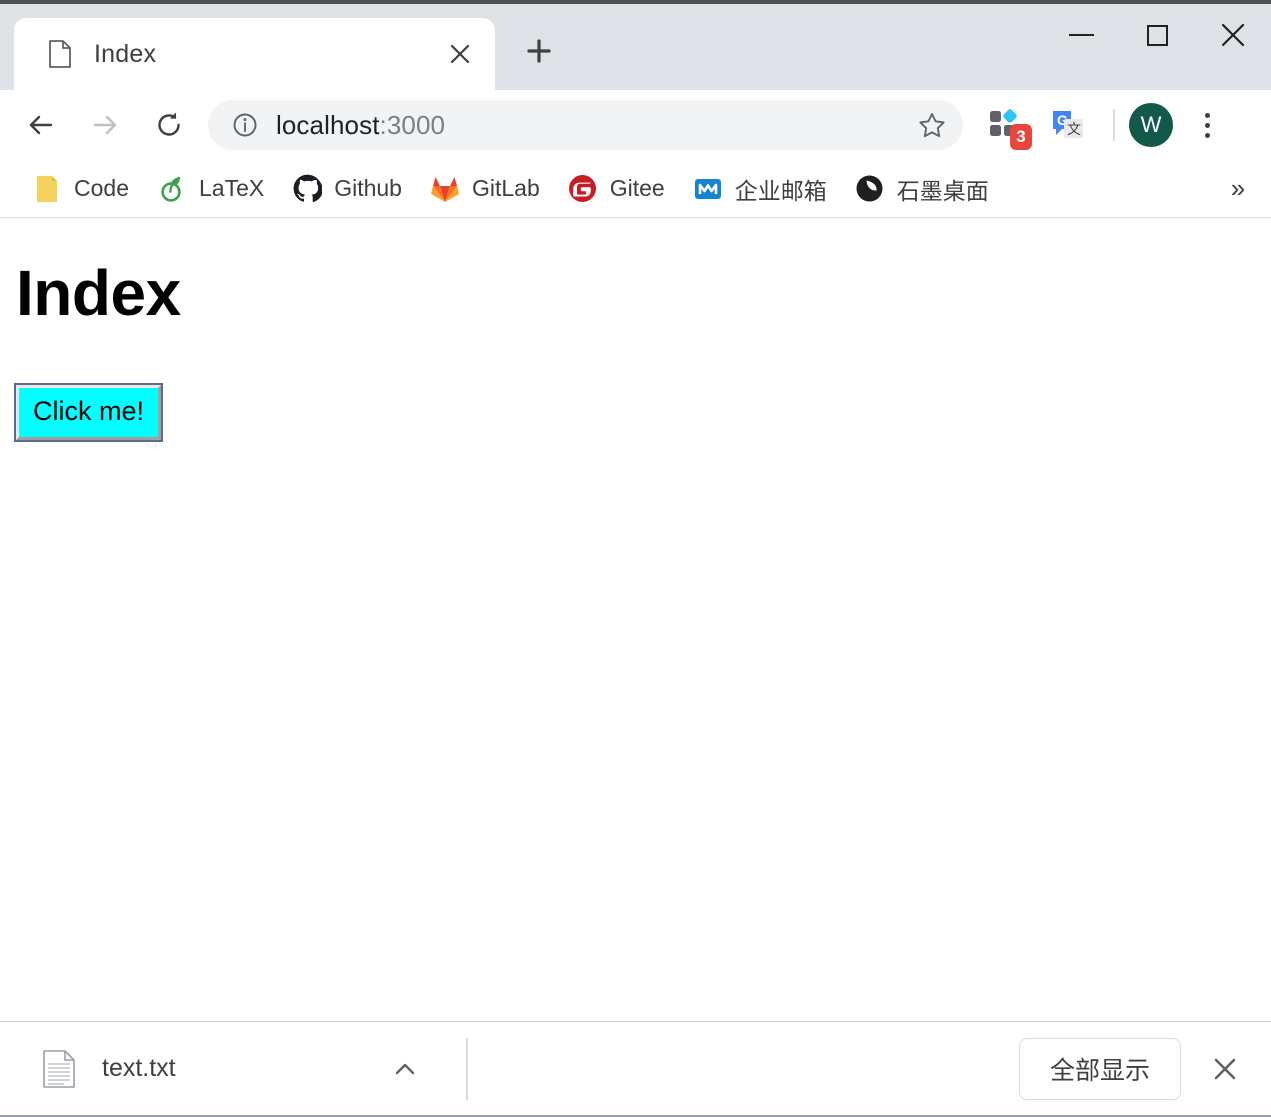  I want to click on address-bar: localhost:3000, so click(585, 125).